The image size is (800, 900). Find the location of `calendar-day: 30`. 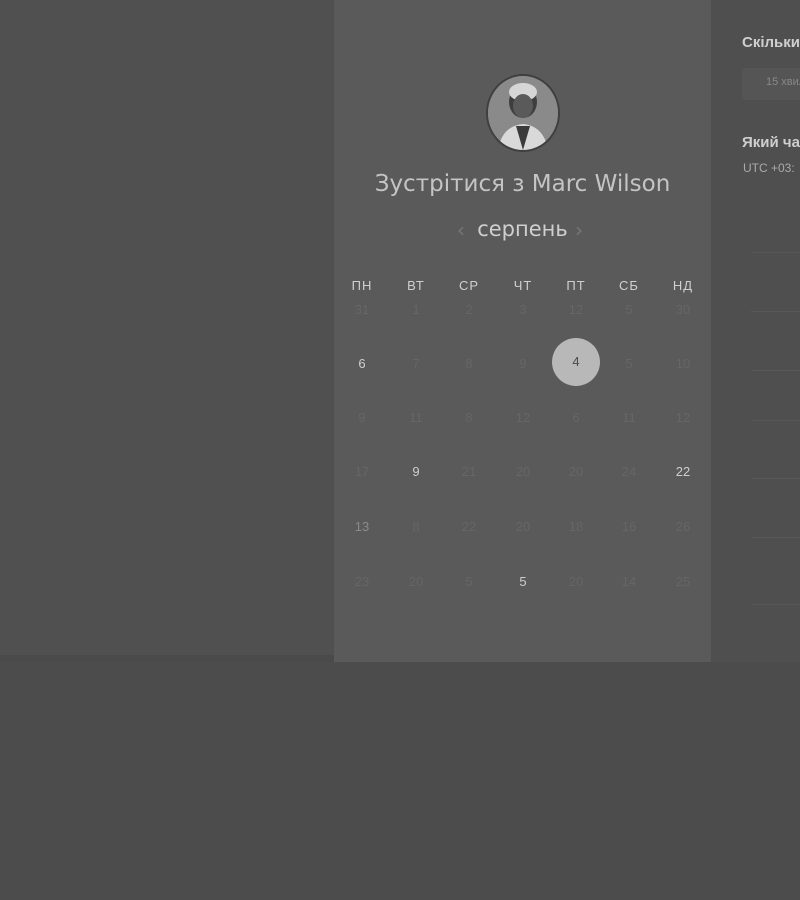

calendar-day: 30 is located at coordinates (683, 310).